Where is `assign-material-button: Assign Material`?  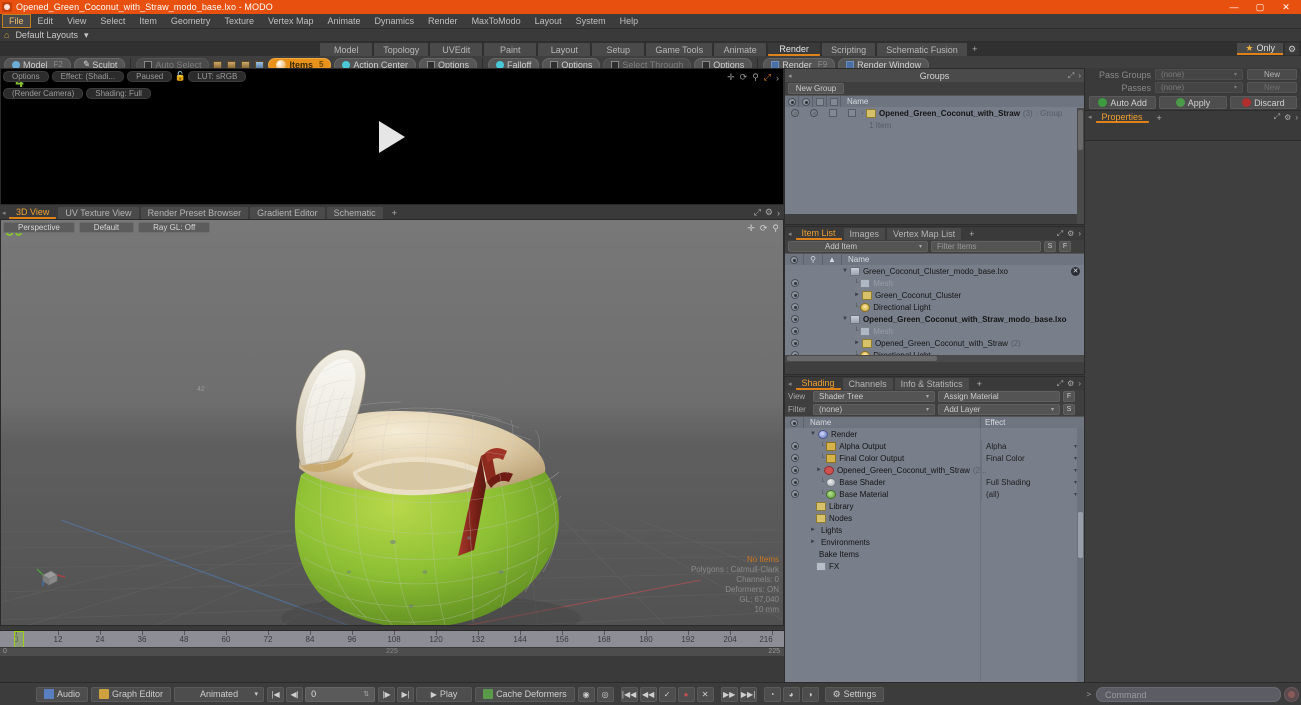
assign-material-button: Assign Material is located at coordinates (999, 396).